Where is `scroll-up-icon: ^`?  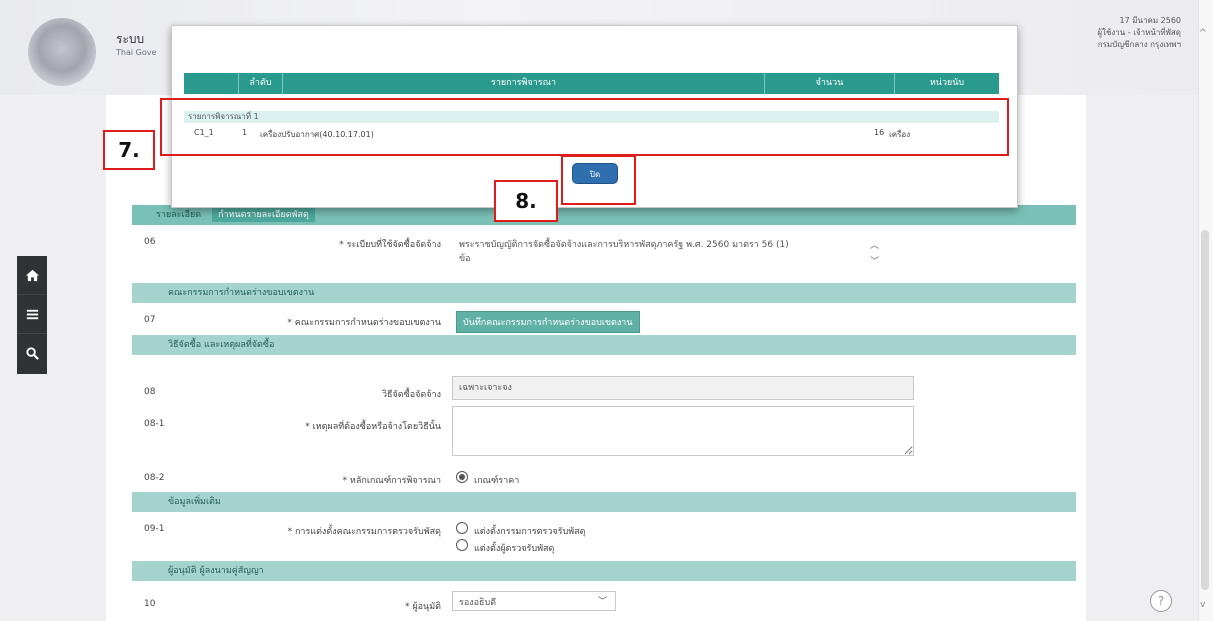
scroll-up-icon: ^ is located at coordinates (1203, 33).